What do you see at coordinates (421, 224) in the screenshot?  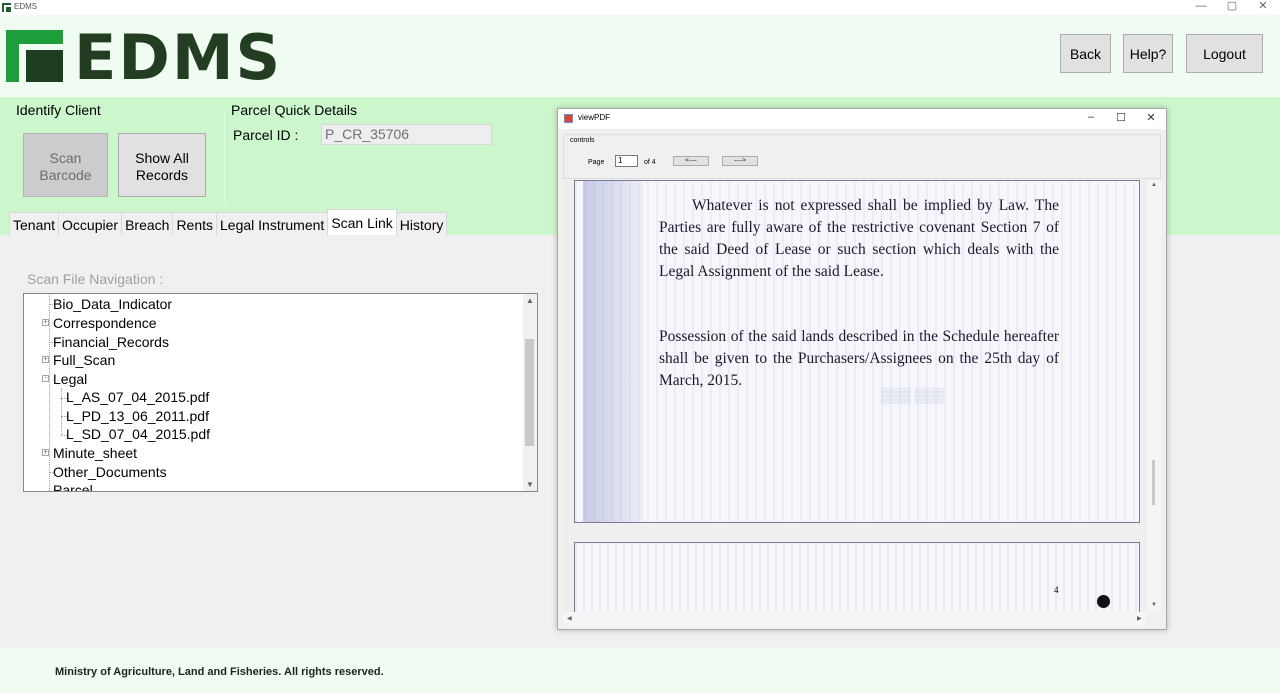 I see `tab-history: History` at bounding box center [421, 224].